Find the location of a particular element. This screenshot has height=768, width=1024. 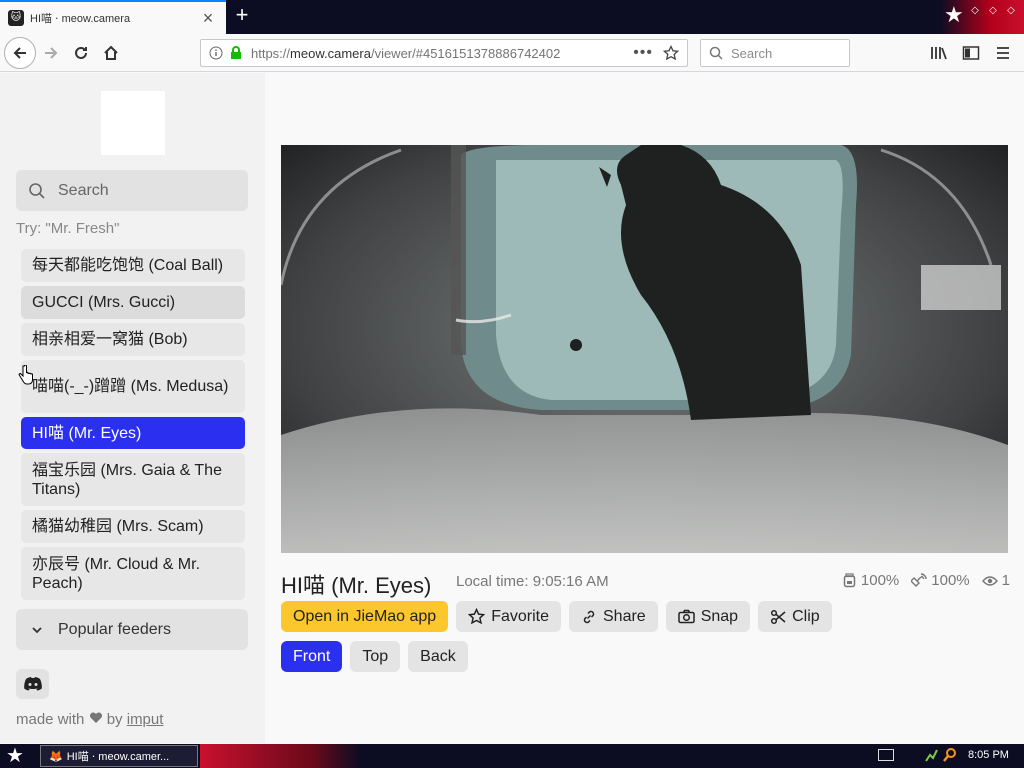

snap-button: Snap is located at coordinates (708, 616).